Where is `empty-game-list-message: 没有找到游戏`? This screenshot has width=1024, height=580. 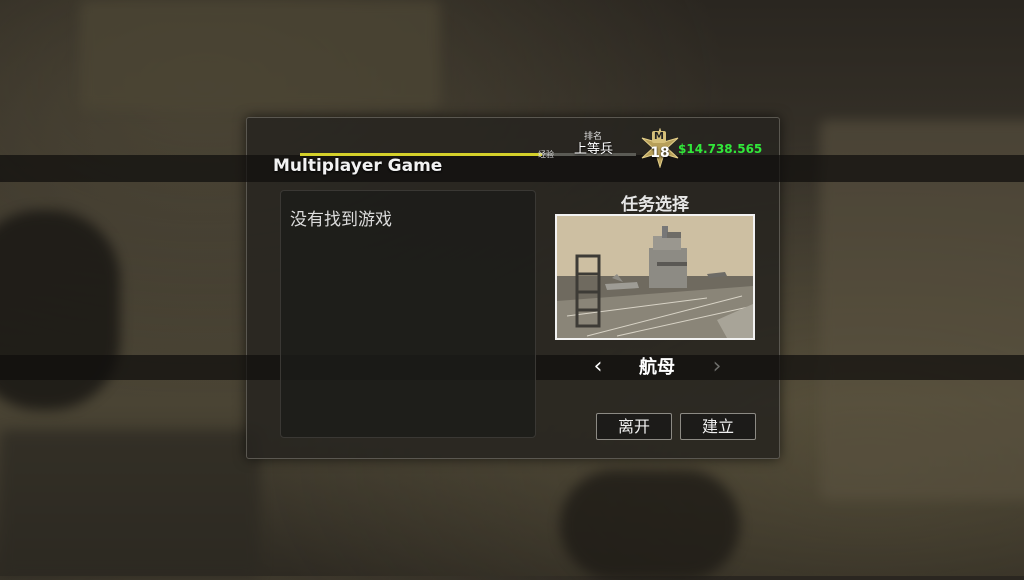
empty-game-list-message: 没有找到游戏 is located at coordinates (341, 220).